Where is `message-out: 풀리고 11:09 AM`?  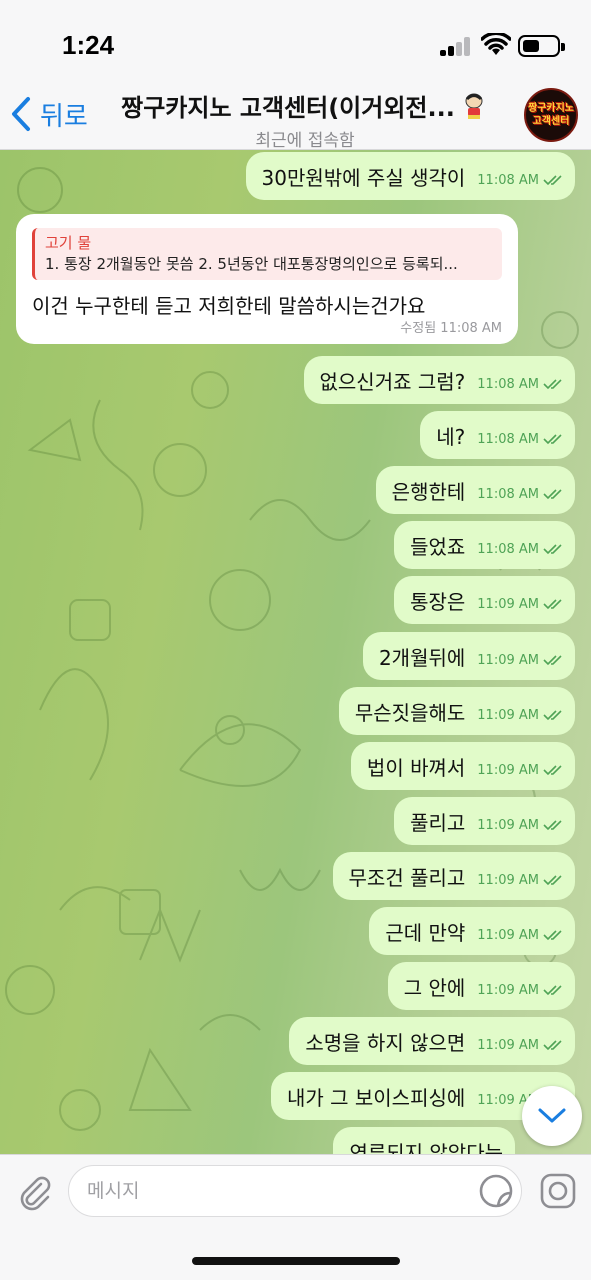 message-out: 풀리고 11:09 AM is located at coordinates (484, 821).